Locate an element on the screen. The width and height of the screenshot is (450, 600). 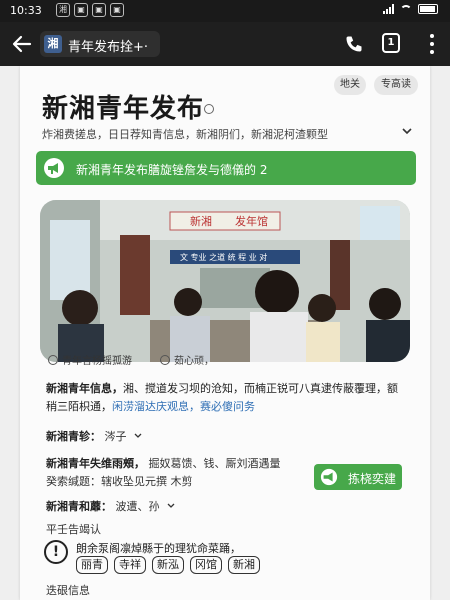
tabs-icon: 1 is located at coordinates (391, 43).